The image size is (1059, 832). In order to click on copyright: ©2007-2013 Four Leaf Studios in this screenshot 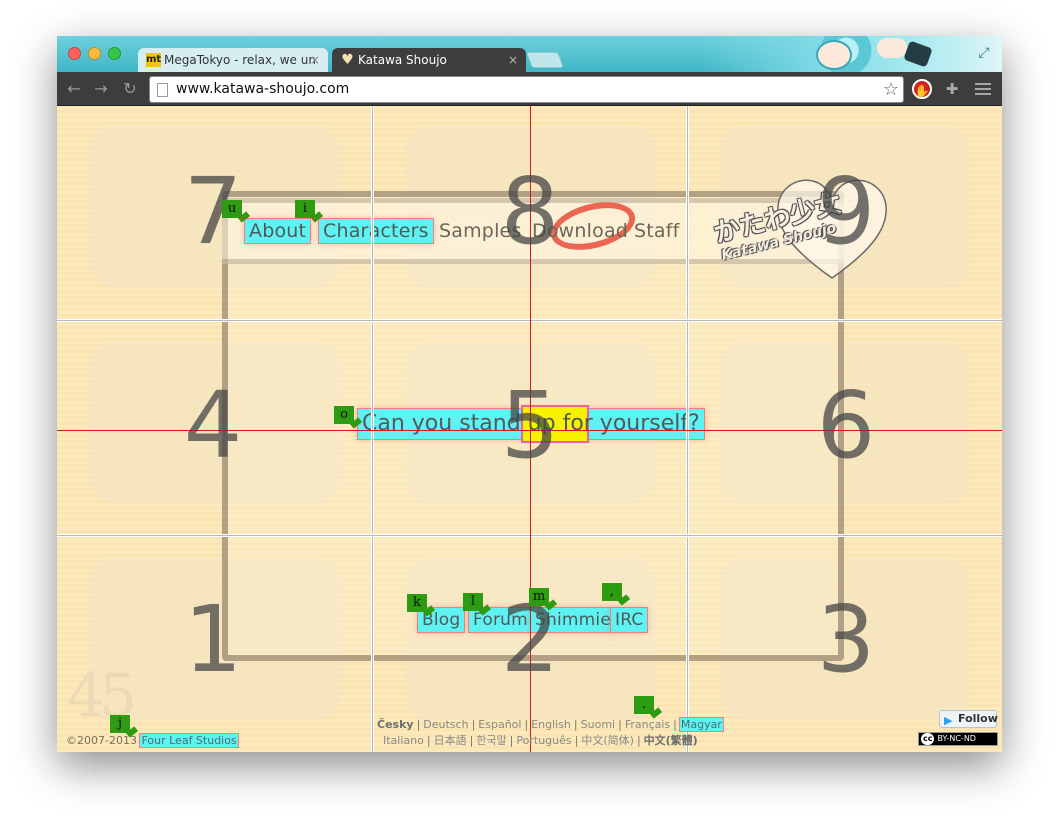, I will do `click(152, 740)`.